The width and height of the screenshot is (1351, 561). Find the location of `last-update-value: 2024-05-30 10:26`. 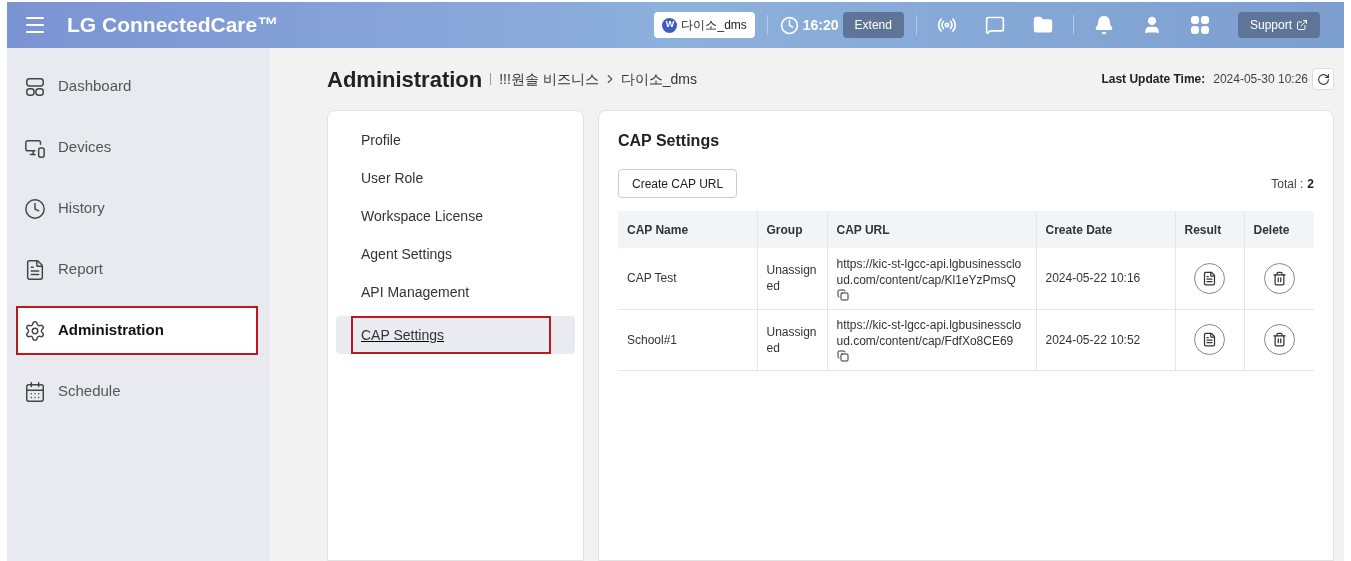

last-update-value: 2024-05-30 10:26 is located at coordinates (1260, 79).